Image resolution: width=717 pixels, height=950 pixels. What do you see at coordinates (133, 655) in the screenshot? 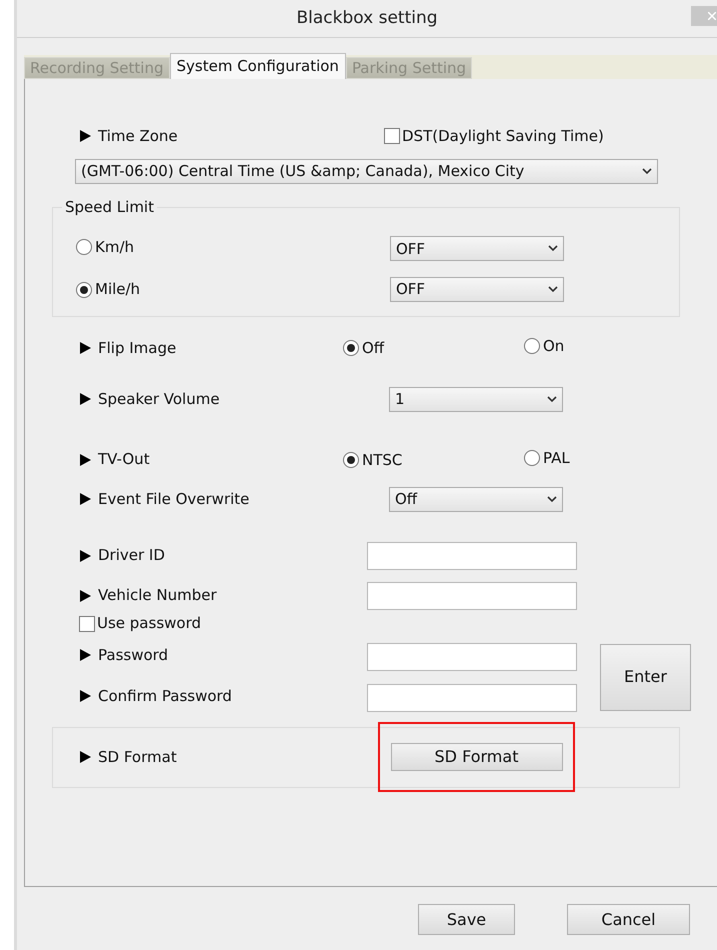
I see `setting-label: Password` at bounding box center [133, 655].